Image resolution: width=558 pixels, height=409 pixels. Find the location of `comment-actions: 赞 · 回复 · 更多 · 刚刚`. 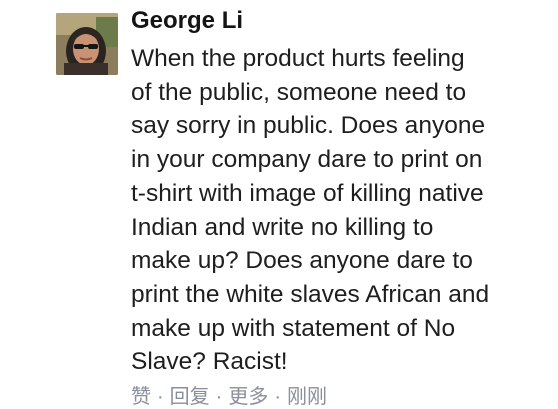

comment-actions: 赞 · 回复 · 更多 · 刚刚 is located at coordinates (229, 397).